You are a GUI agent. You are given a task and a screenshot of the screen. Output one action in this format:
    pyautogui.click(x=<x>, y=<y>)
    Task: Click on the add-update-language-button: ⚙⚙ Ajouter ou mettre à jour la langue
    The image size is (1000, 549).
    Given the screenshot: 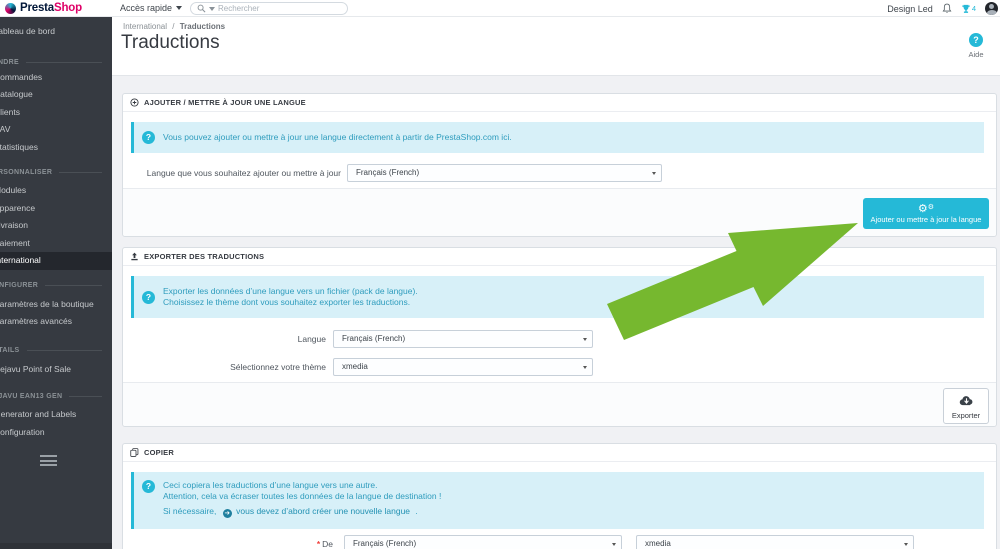 What is the action you would take?
    pyautogui.click(x=926, y=213)
    